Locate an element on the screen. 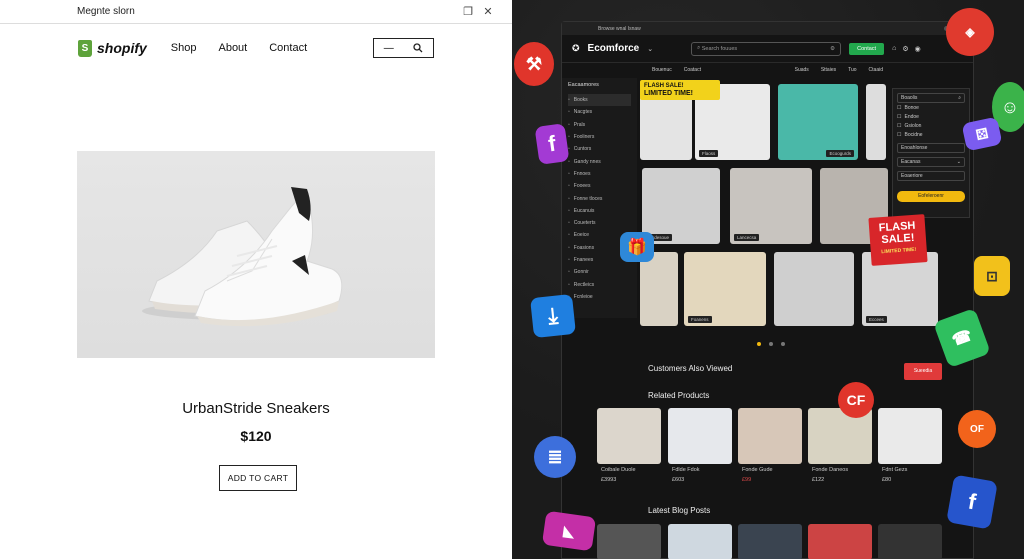  subnav-item: Ctaaid is located at coordinates (876, 70).